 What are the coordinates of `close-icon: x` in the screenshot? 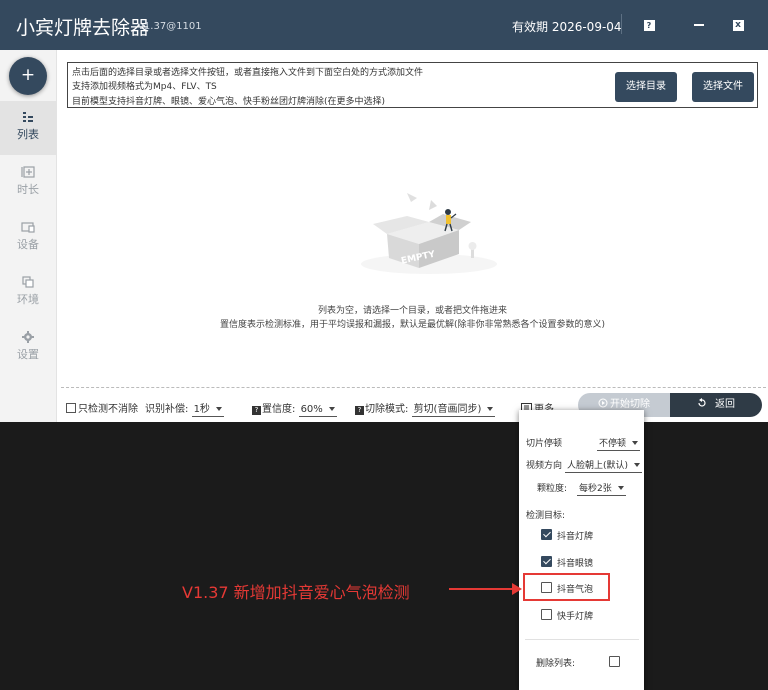 It's located at (738, 25).